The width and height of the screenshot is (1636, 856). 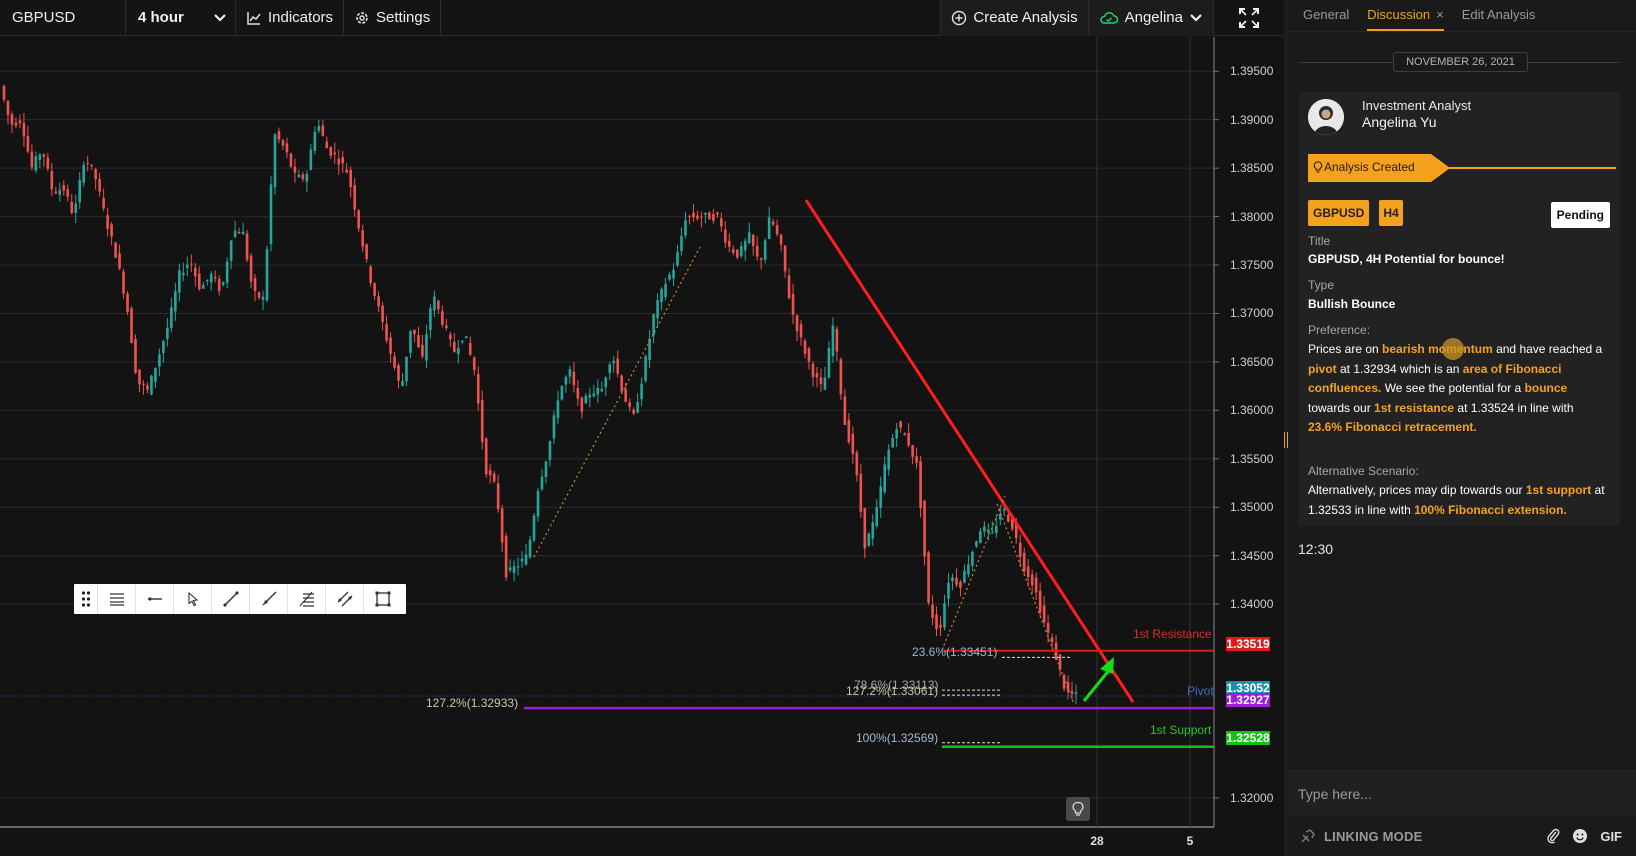 I want to click on tab-discussion: Discussion ×, so click(x=1405, y=19).